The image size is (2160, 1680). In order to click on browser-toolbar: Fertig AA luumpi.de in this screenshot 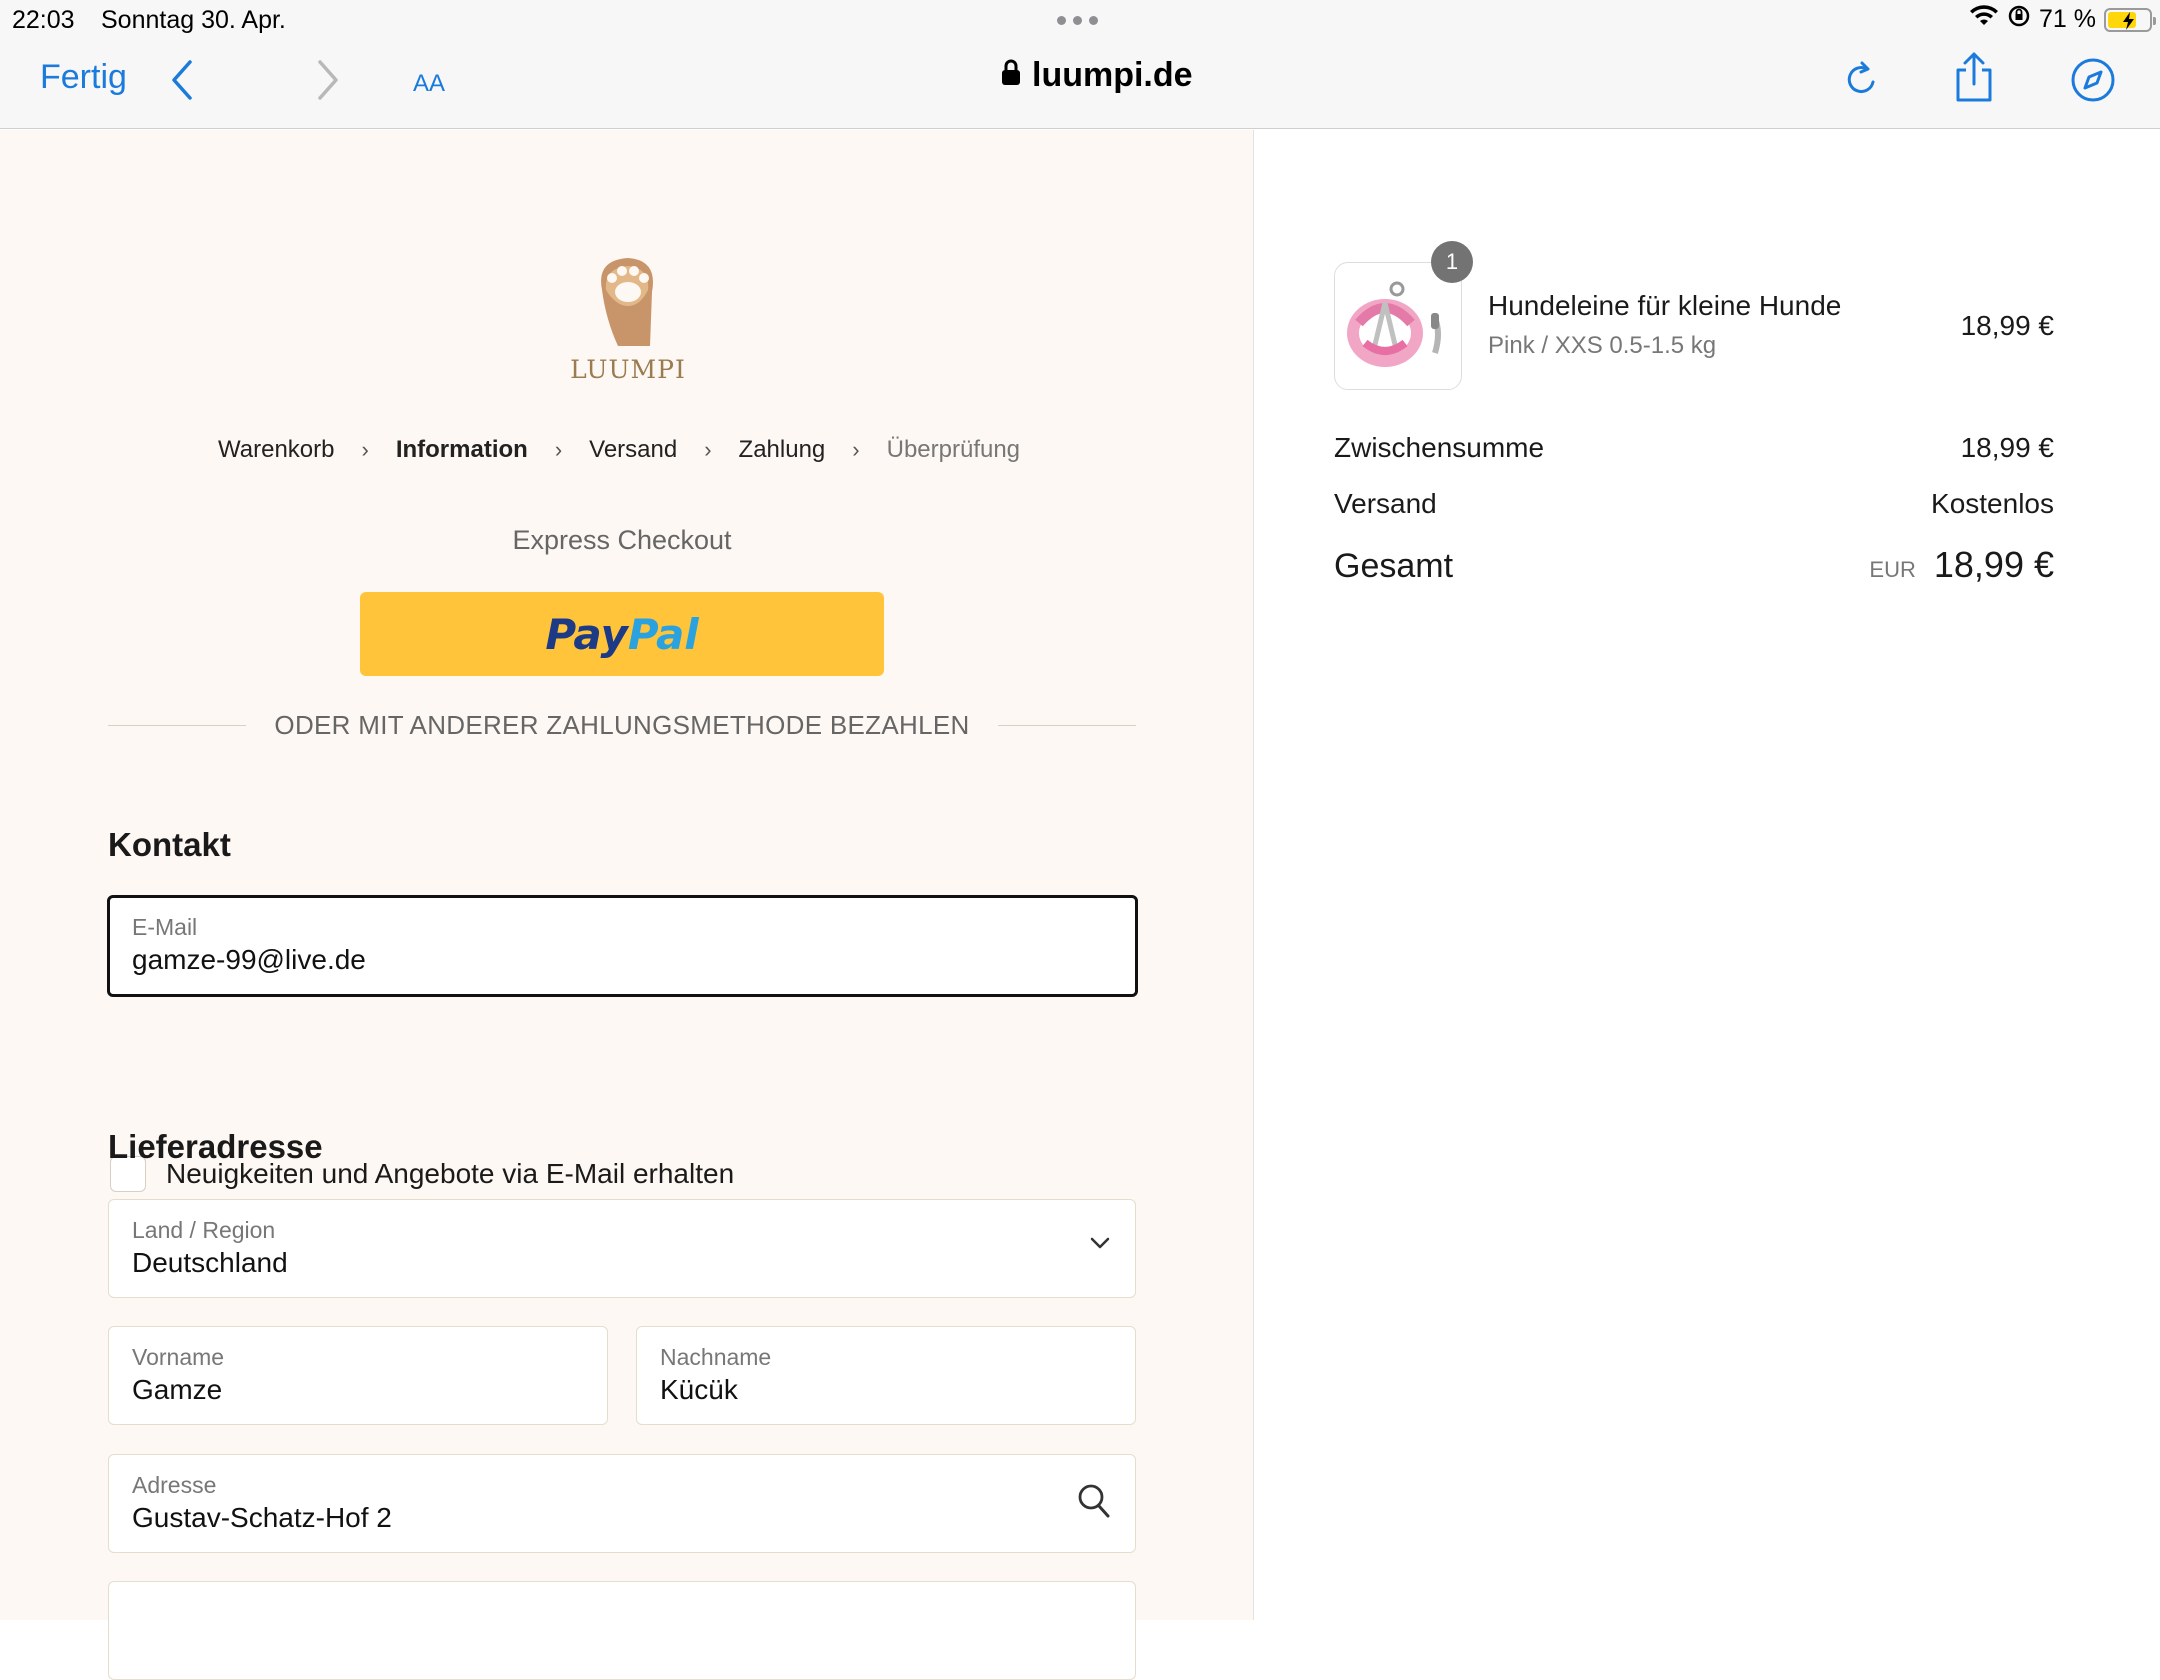, I will do `click(1080, 84)`.